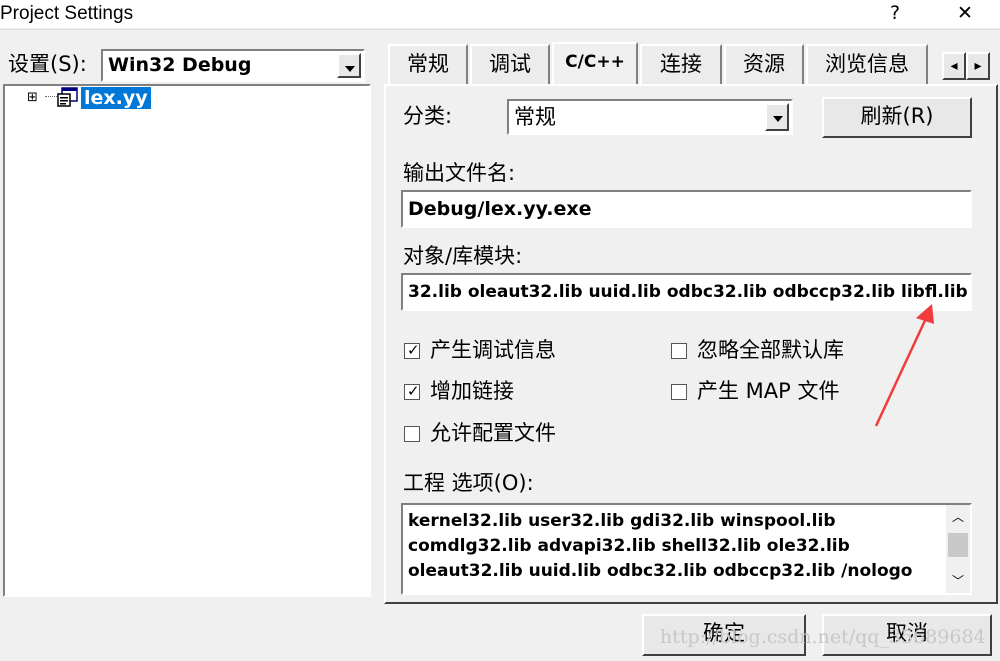 The image size is (1000, 661). I want to click on tab-c-cpp: C/C++, so click(595, 64).